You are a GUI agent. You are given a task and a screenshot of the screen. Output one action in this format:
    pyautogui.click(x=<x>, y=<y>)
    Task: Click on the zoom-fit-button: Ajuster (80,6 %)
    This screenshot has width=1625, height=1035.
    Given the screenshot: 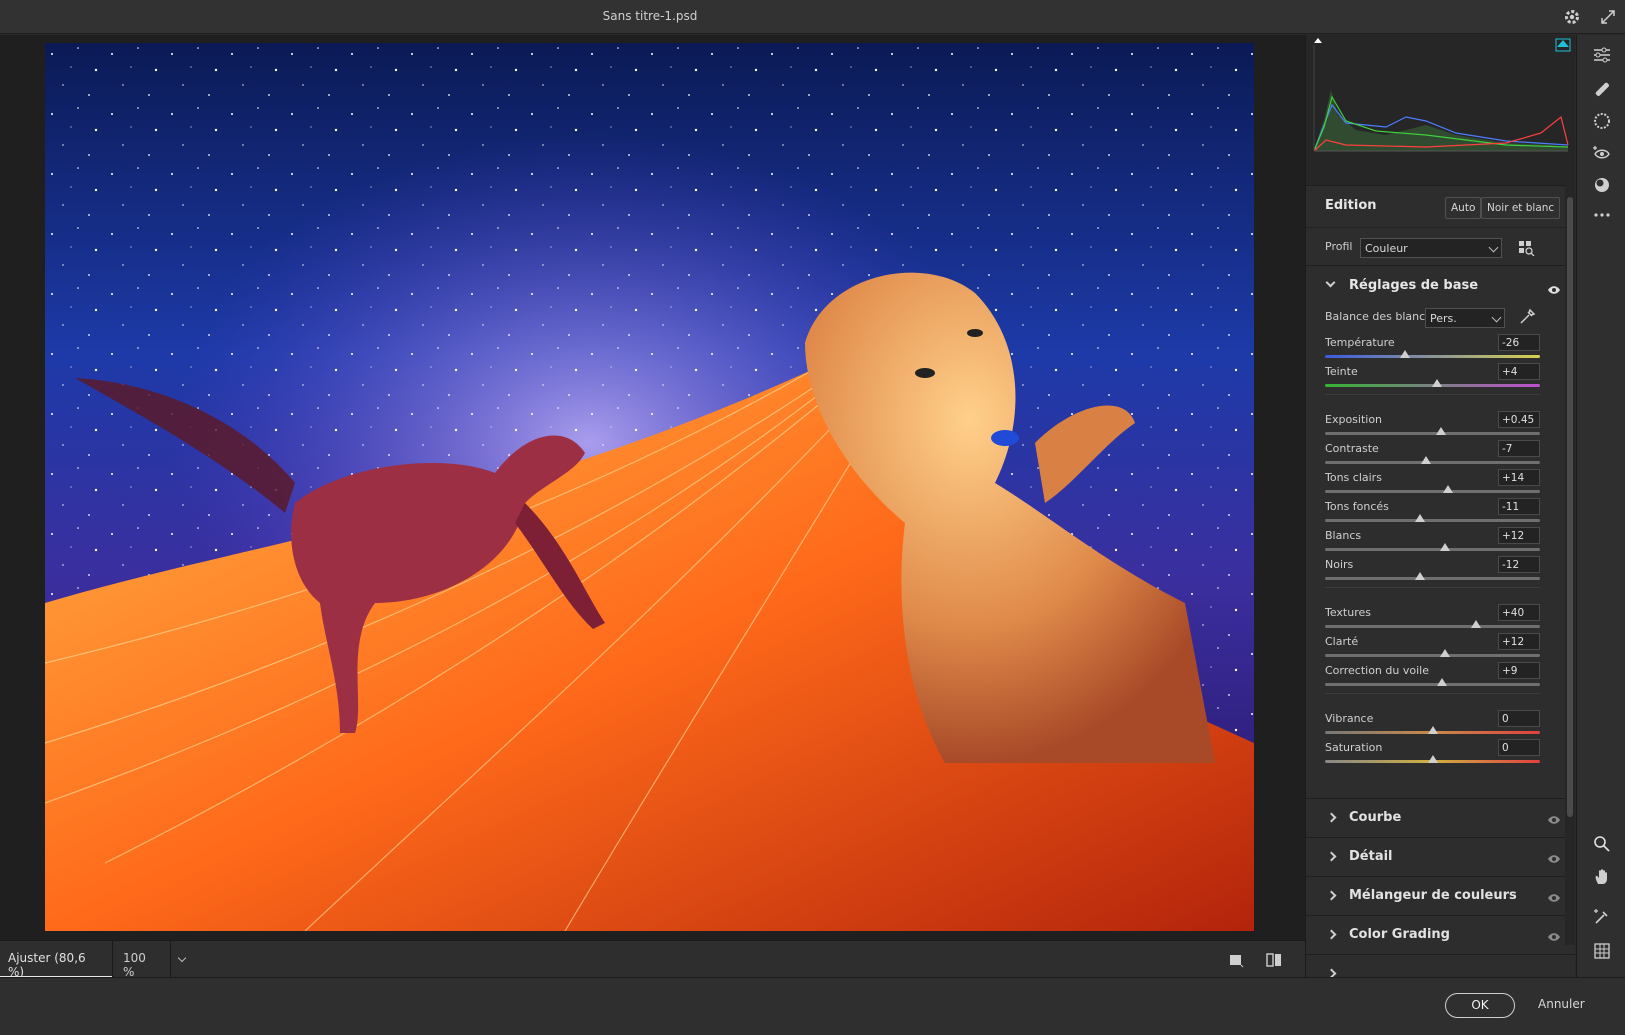 What is the action you would take?
    pyautogui.click(x=56, y=960)
    